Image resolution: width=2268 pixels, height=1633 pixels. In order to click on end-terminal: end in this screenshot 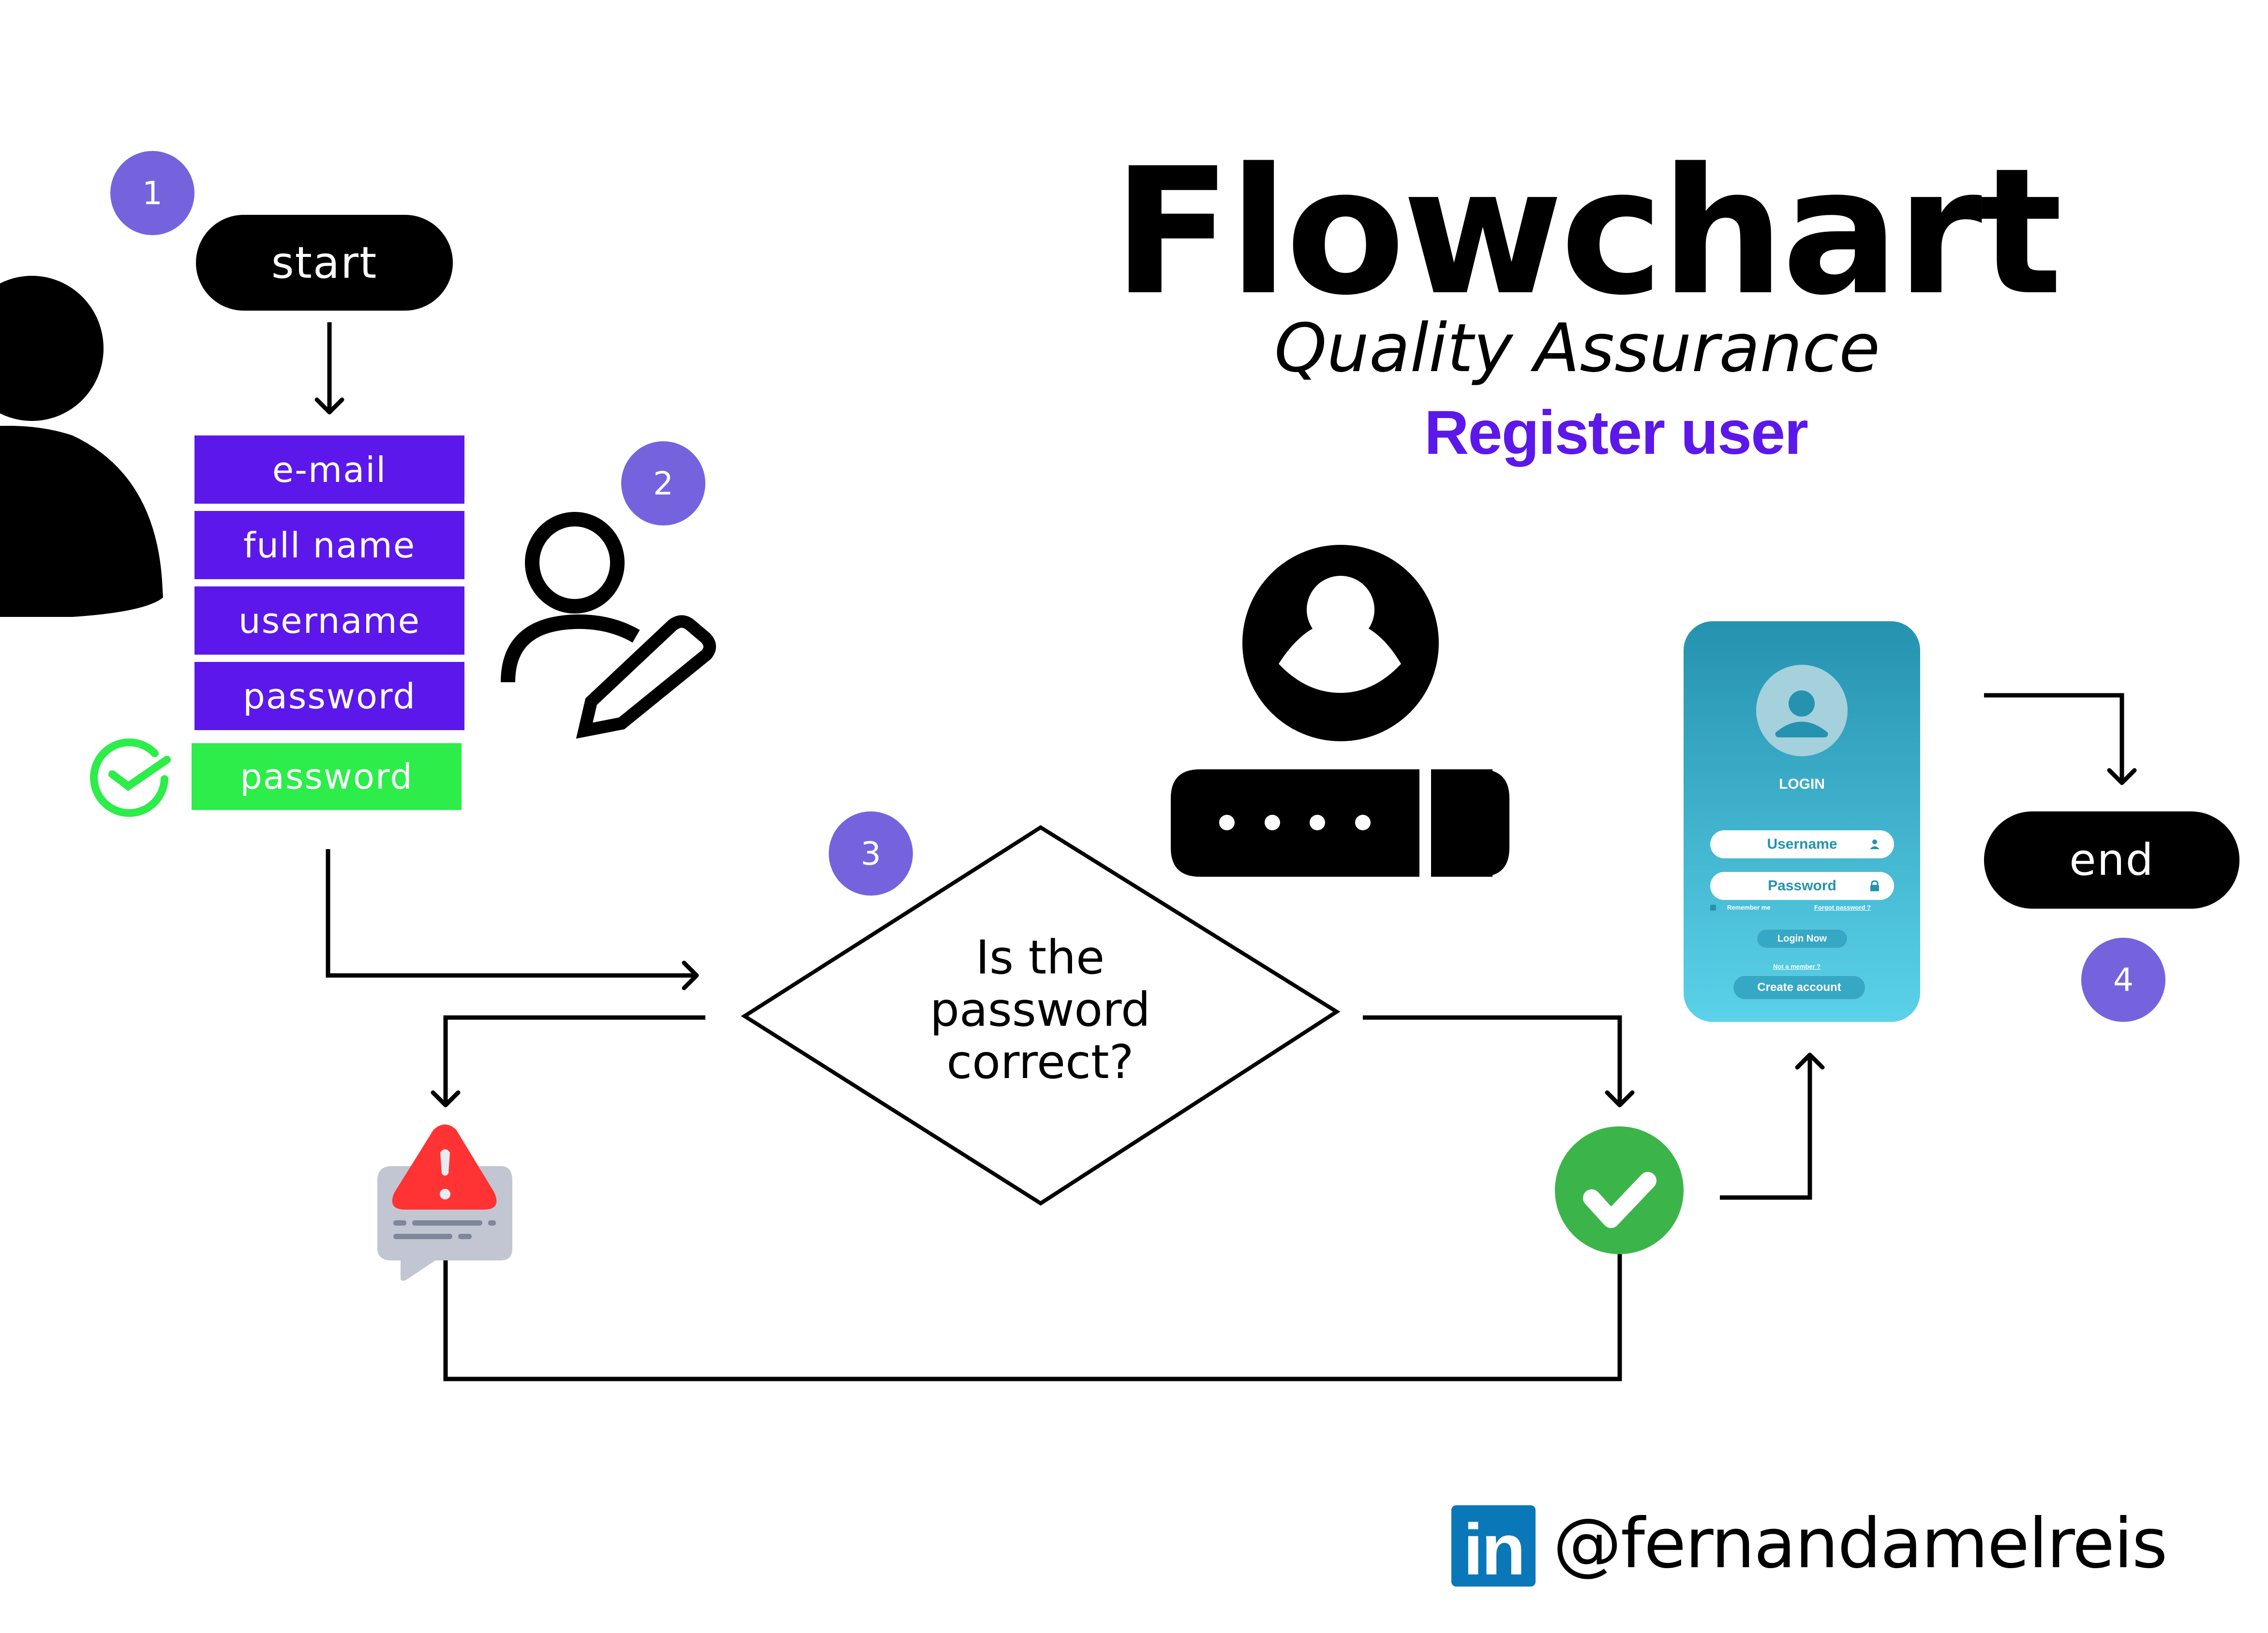, I will do `click(2111, 860)`.